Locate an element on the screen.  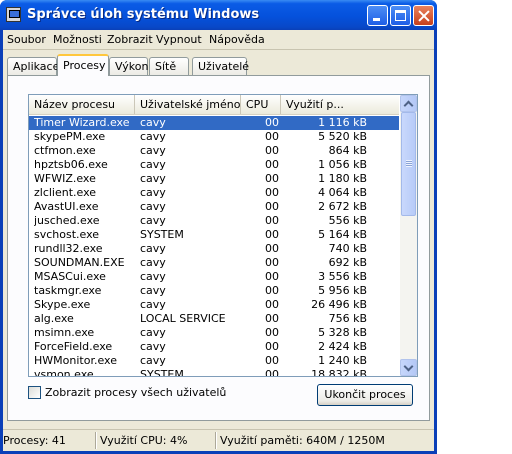
show-all-users-label: Zobrazit procesy všech uživatelů is located at coordinates (135, 392).